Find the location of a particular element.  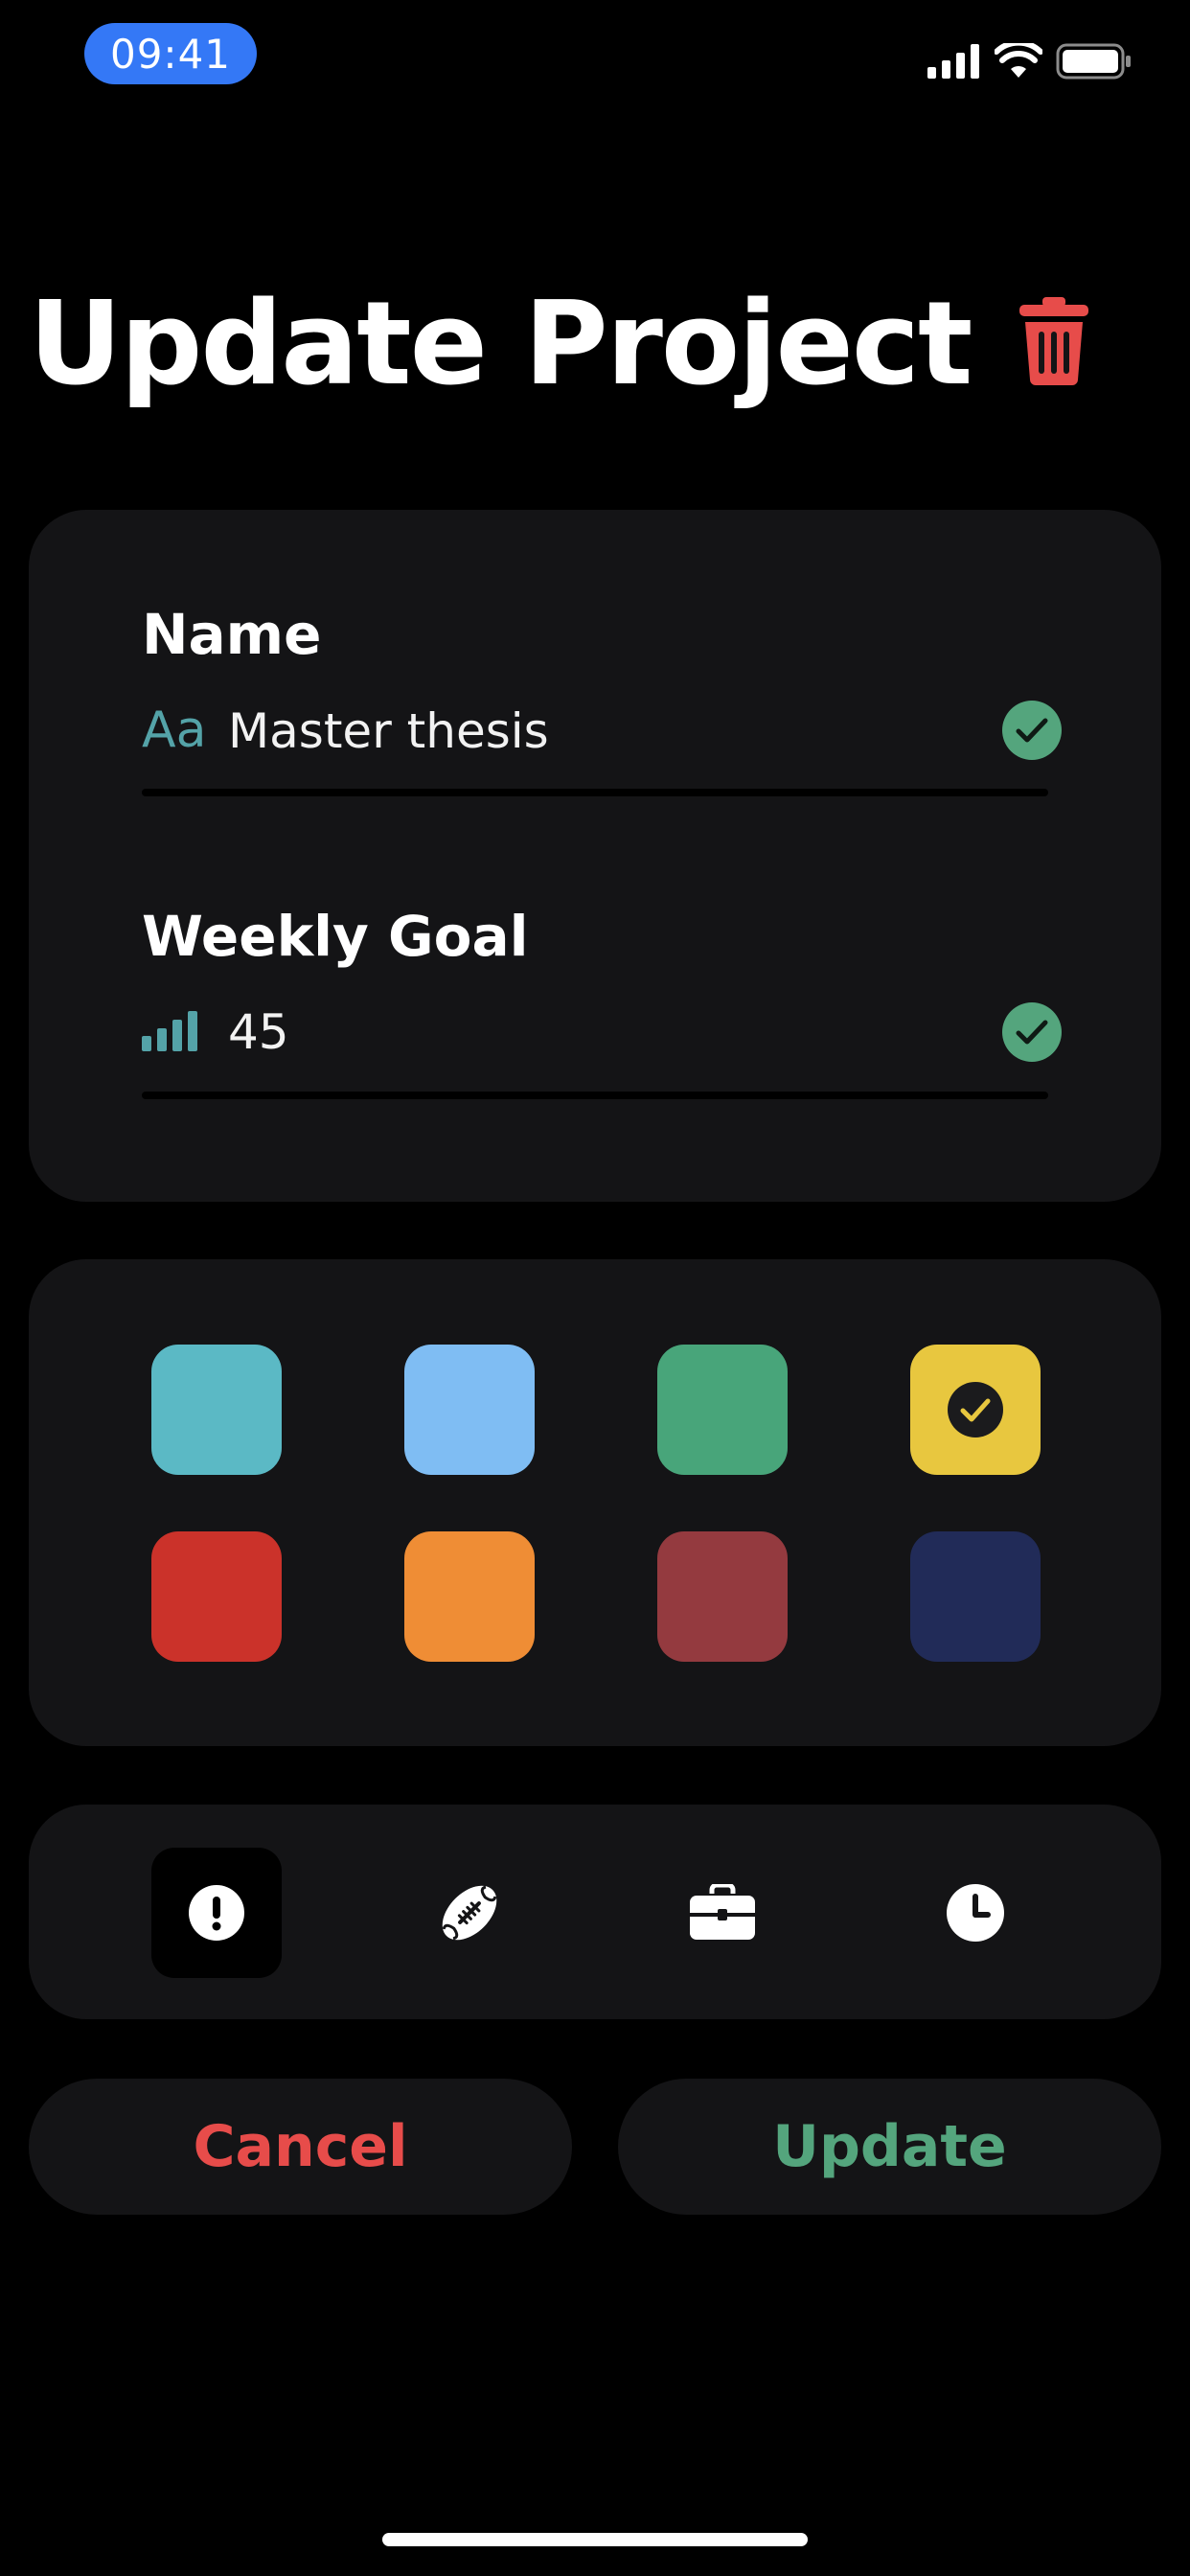

home-indicator is located at coordinates (595, 2539).